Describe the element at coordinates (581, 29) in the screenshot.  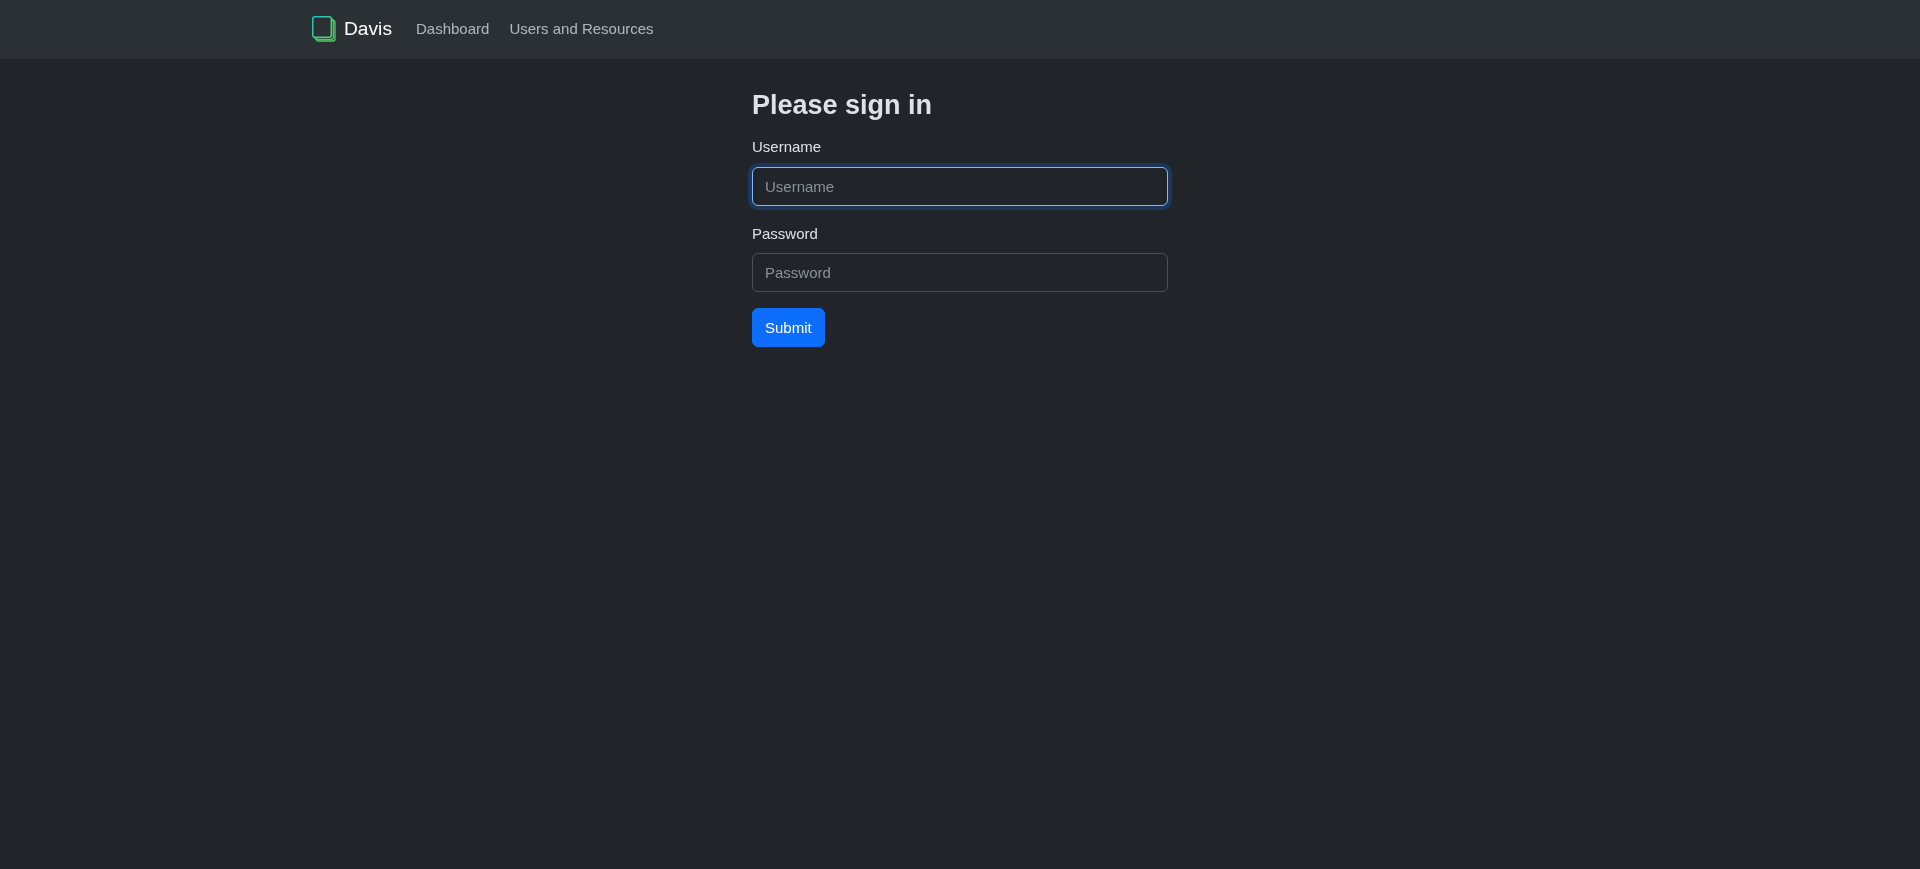
I see `nav-link: Users and Resources` at that location.